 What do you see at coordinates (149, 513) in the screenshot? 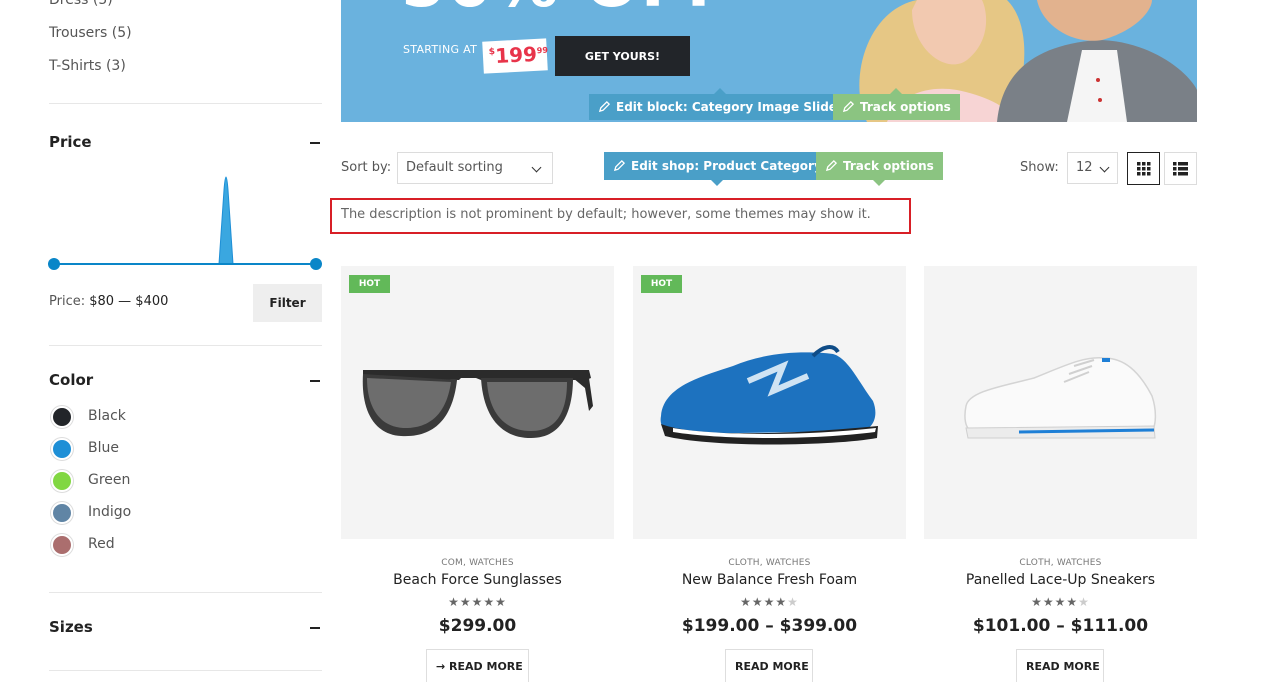
I see `color-filter-indigo: Indigo` at bounding box center [149, 513].